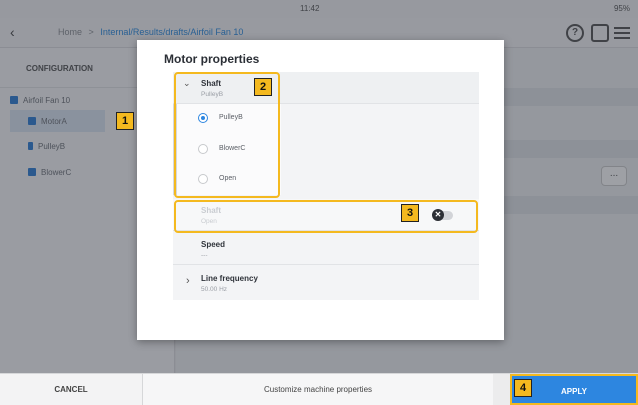  Describe the element at coordinates (326, 216) in the screenshot. I see `highlight-shaft-toggle` at that location.